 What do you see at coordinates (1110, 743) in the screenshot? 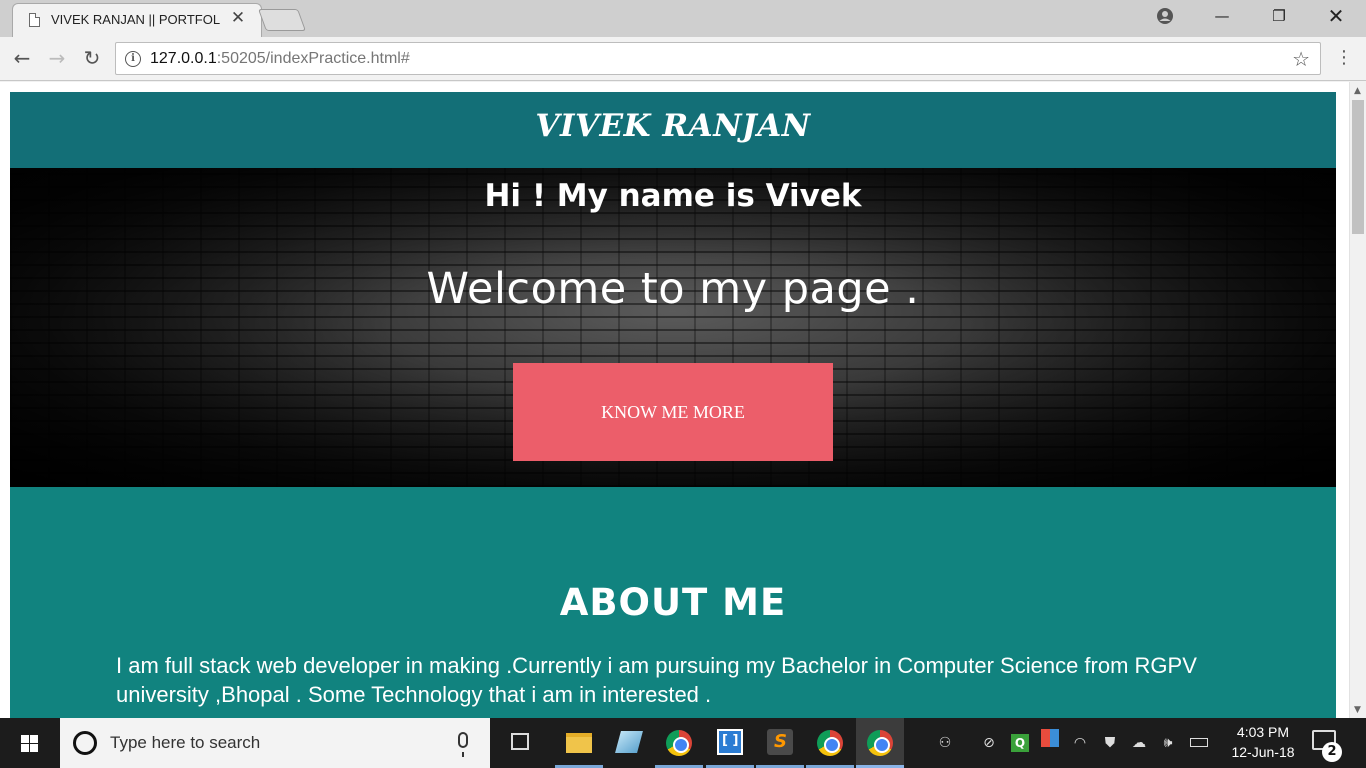
I see `security-shield-icon: ⛊` at bounding box center [1110, 743].